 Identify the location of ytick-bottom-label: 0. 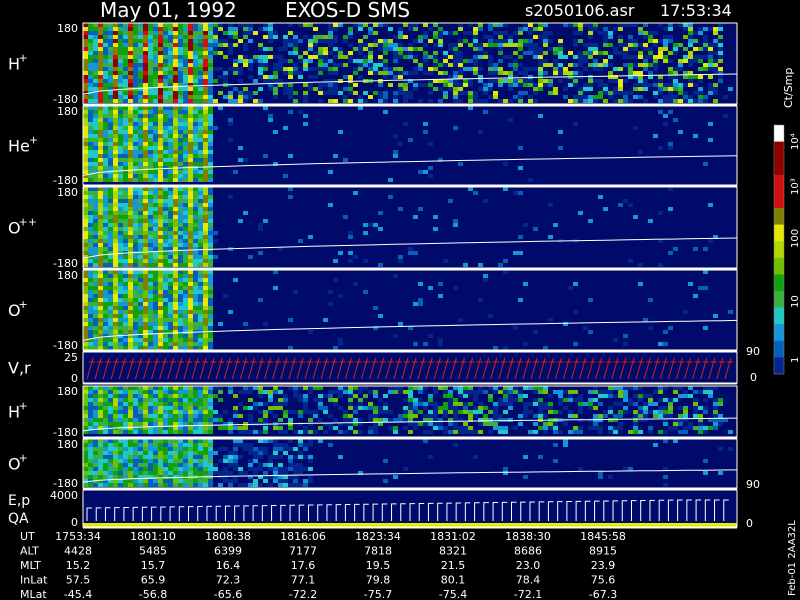
(74, 378).